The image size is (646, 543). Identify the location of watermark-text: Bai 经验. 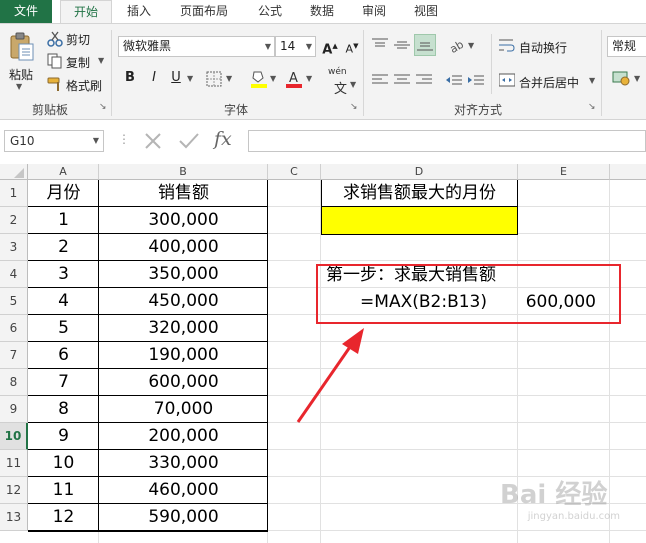
(554, 495).